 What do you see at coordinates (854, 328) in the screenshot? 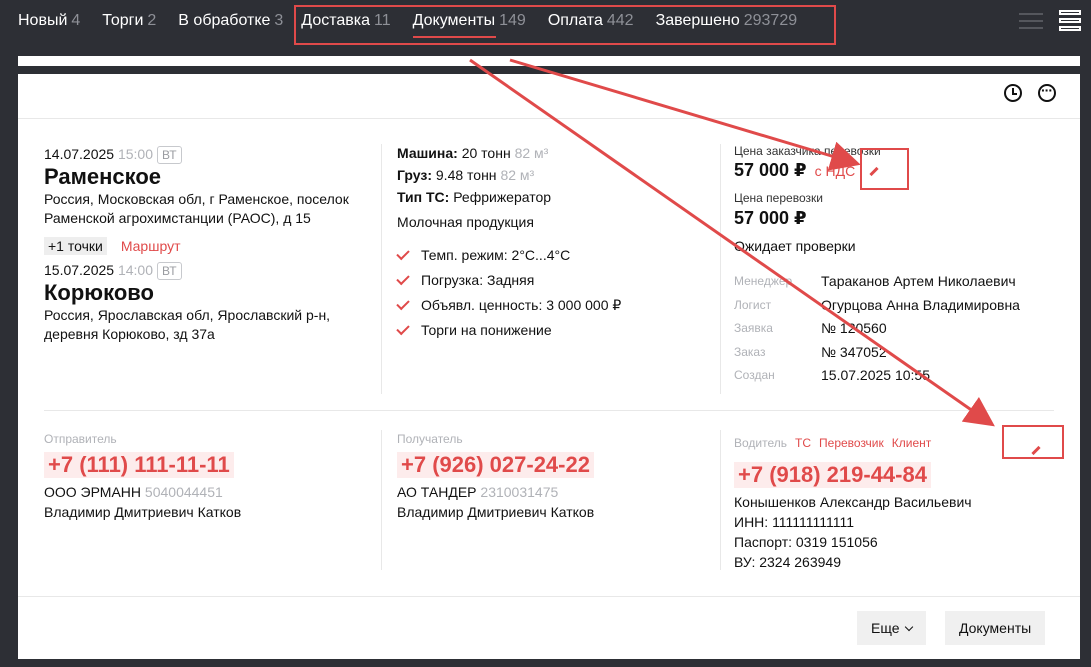
I see `meta-value: № 120560` at bounding box center [854, 328].